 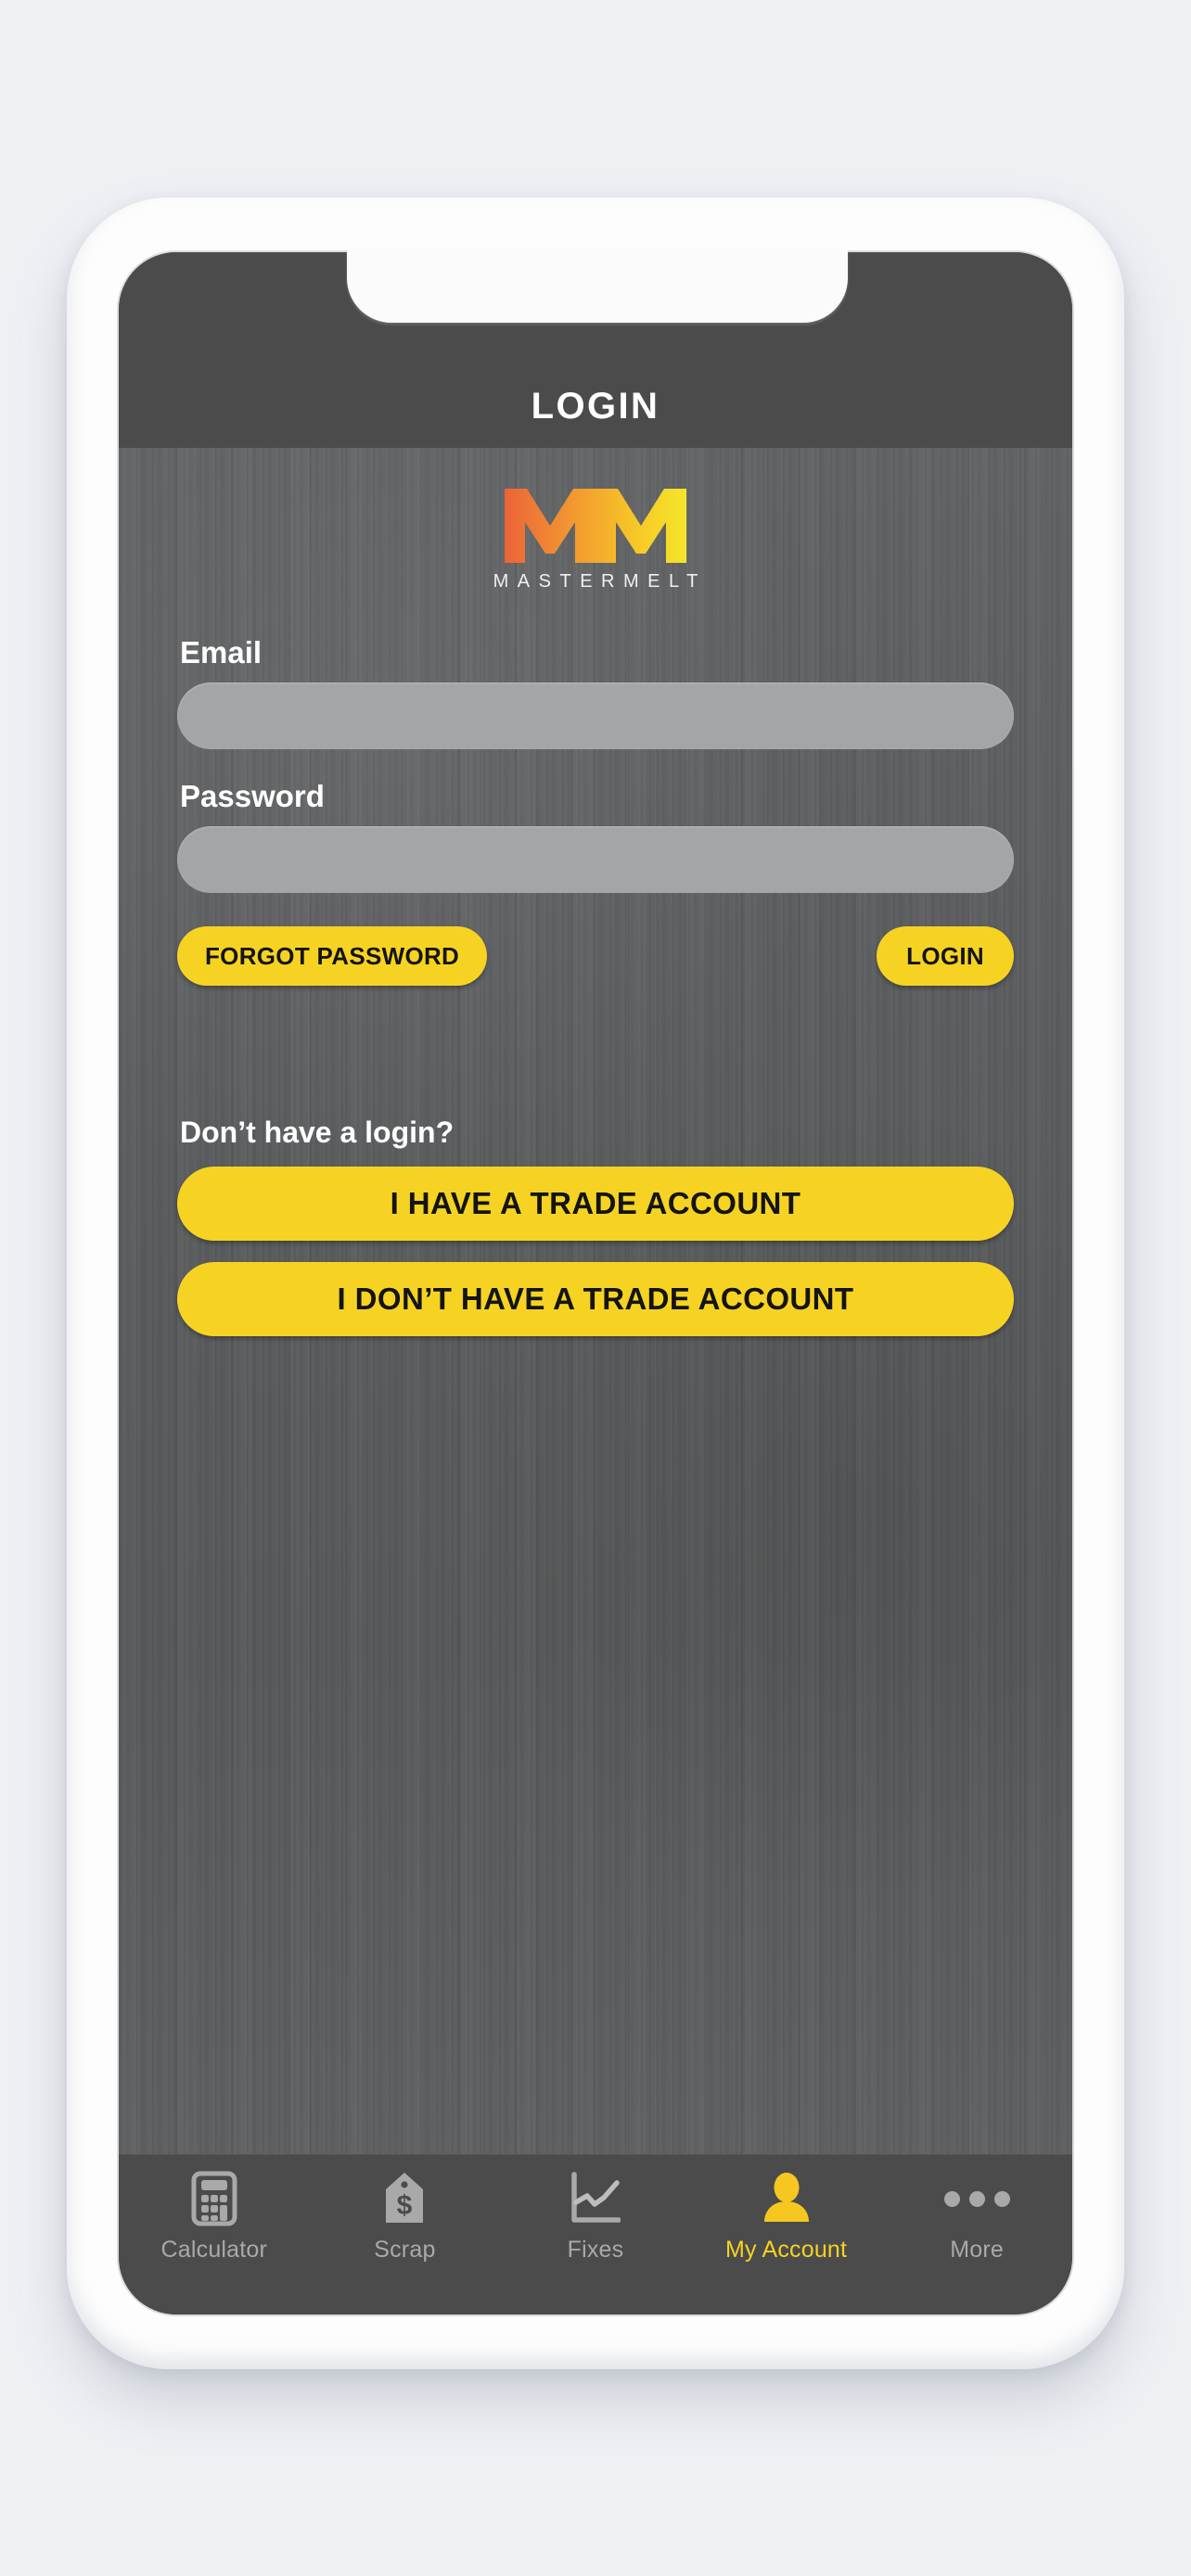 I want to click on signup-prompt: Don’t have a login?, so click(x=317, y=1132).